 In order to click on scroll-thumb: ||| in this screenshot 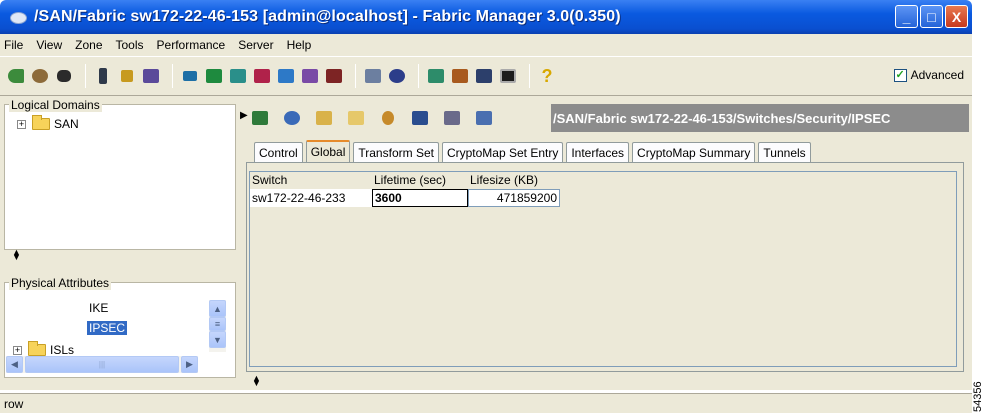, I will do `click(102, 364)`.